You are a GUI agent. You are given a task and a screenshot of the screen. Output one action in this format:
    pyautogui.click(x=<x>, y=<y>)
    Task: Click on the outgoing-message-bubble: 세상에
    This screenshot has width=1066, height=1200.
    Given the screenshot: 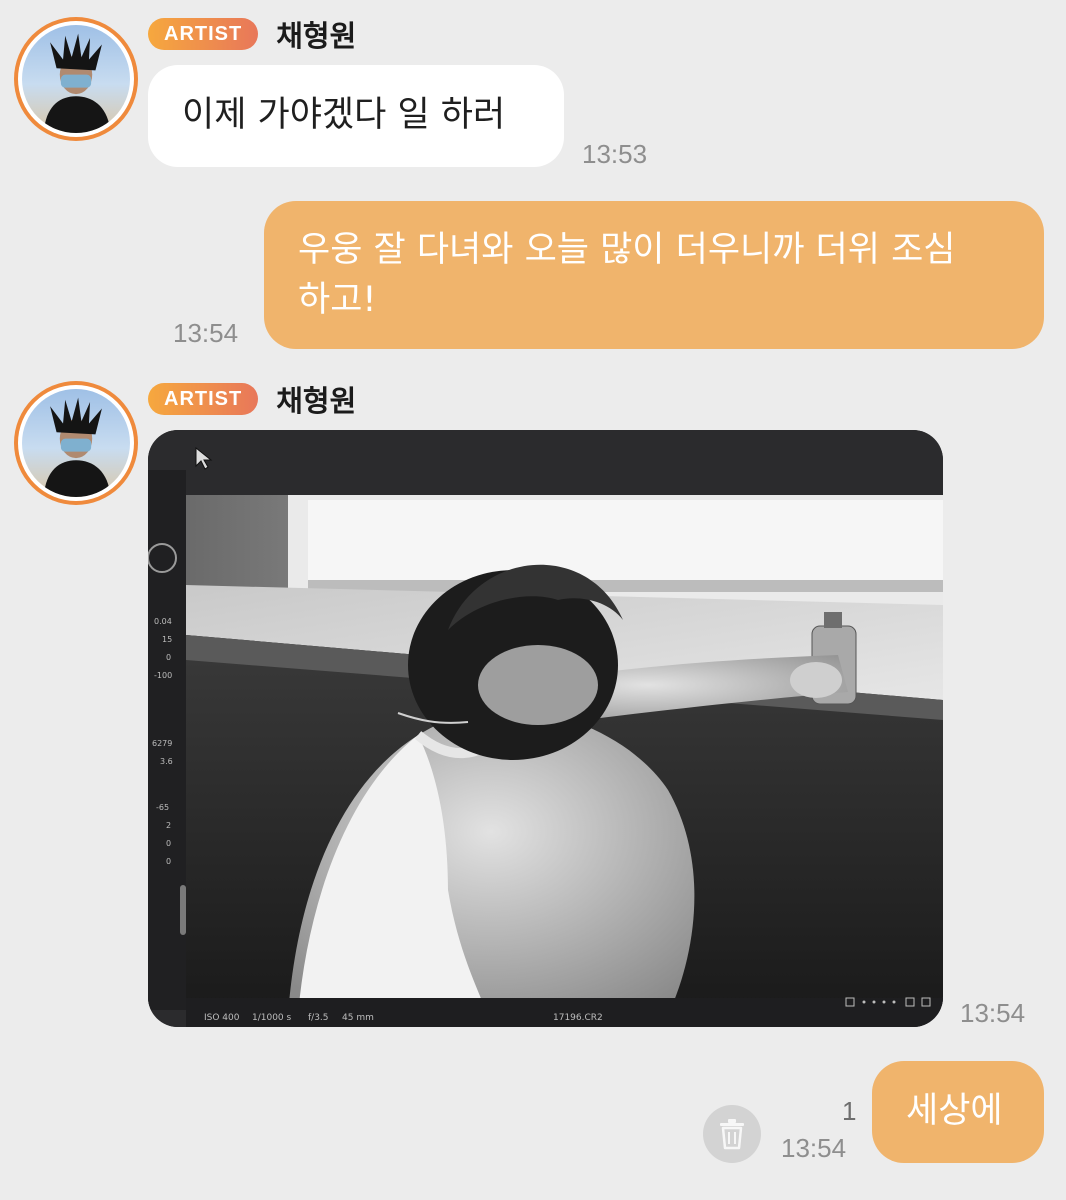 What is the action you would take?
    pyautogui.click(x=958, y=1112)
    